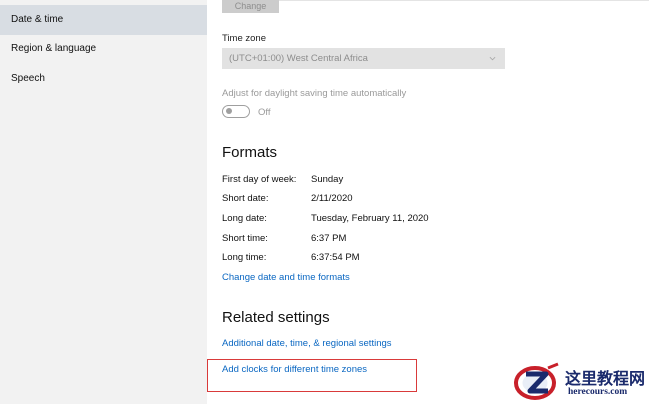 This screenshot has width=655, height=404. I want to click on watermark-logo-icon, so click(536, 381).